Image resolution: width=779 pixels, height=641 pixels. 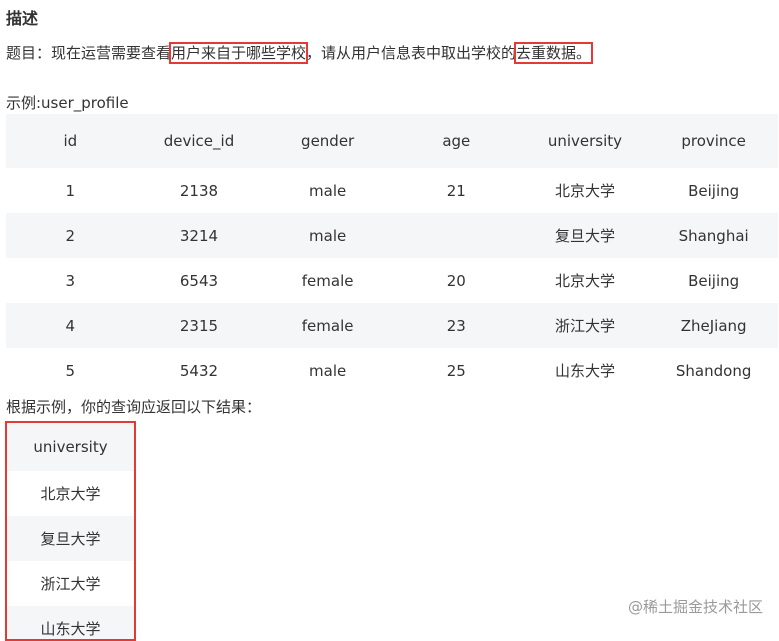 What do you see at coordinates (70, 190) in the screenshot?
I see `cell-id: 1` at bounding box center [70, 190].